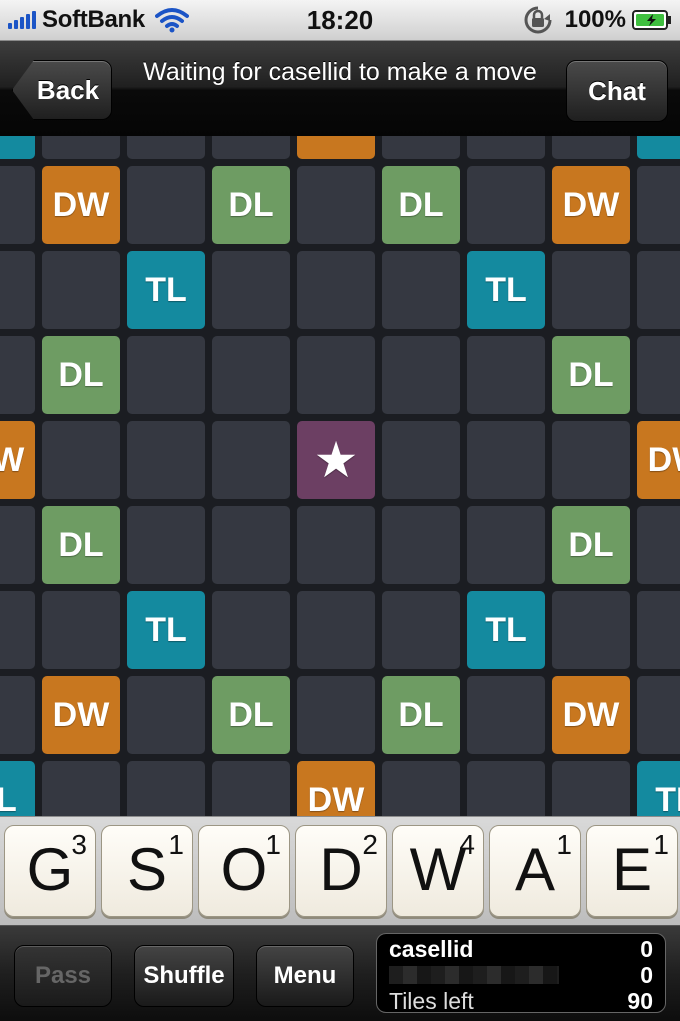 This screenshot has width=680, height=1021. What do you see at coordinates (617, 91) in the screenshot?
I see `chat-button: Chat` at bounding box center [617, 91].